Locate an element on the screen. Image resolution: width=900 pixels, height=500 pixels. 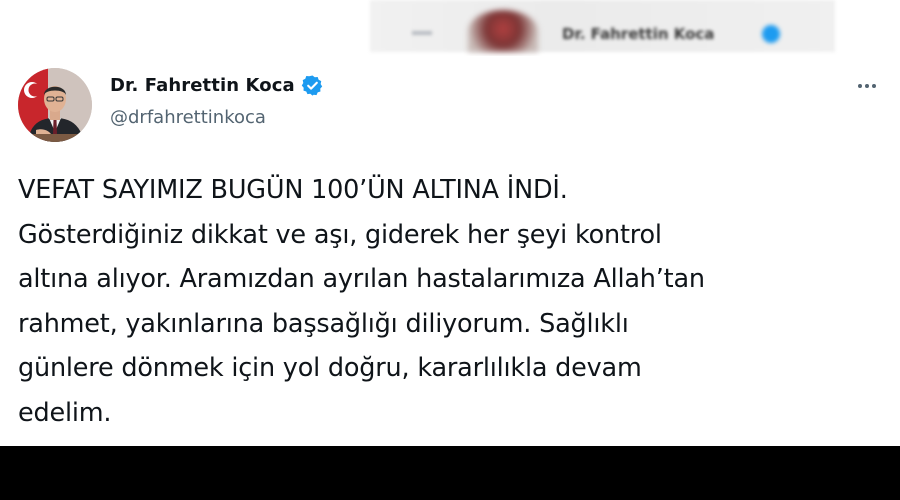
tweet-text-line: VEFAT SAYIMIZ BUGÜN 100’ÜN ALTINA İNDİ. is located at coordinates (293, 190).